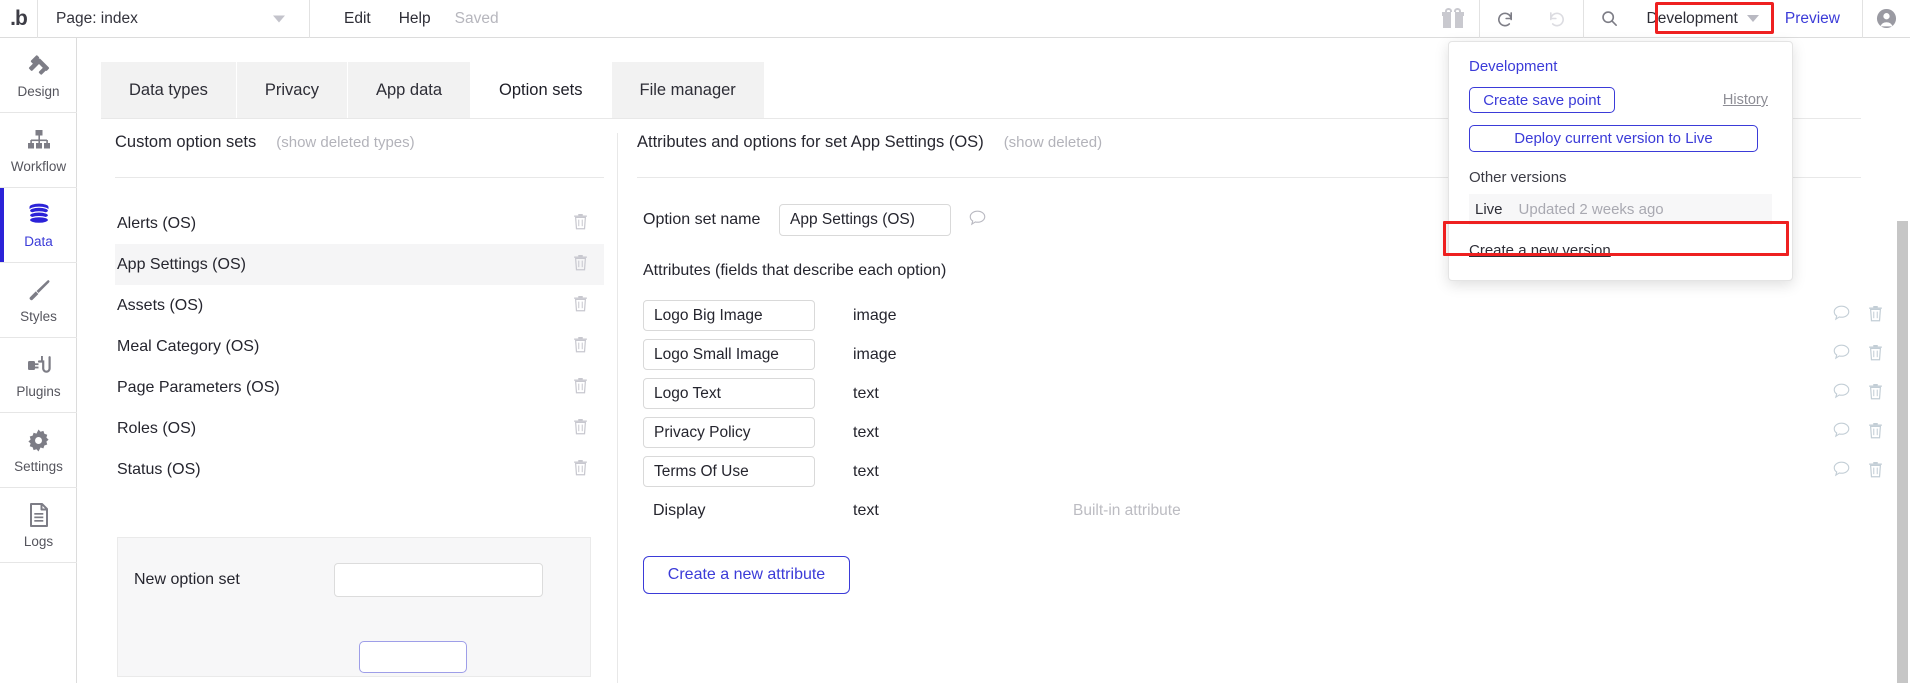 The image size is (1910, 683). Describe the element at coordinates (1701, 19) in the screenshot. I see `environment-selector: Development` at that location.